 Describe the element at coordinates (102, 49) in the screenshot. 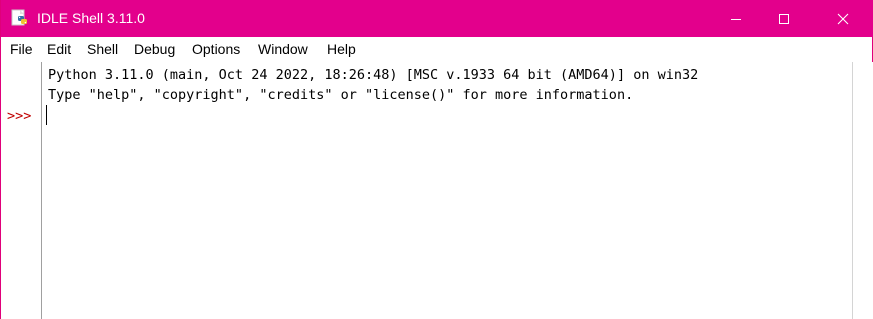

I see `menu-shell: Shell` at that location.